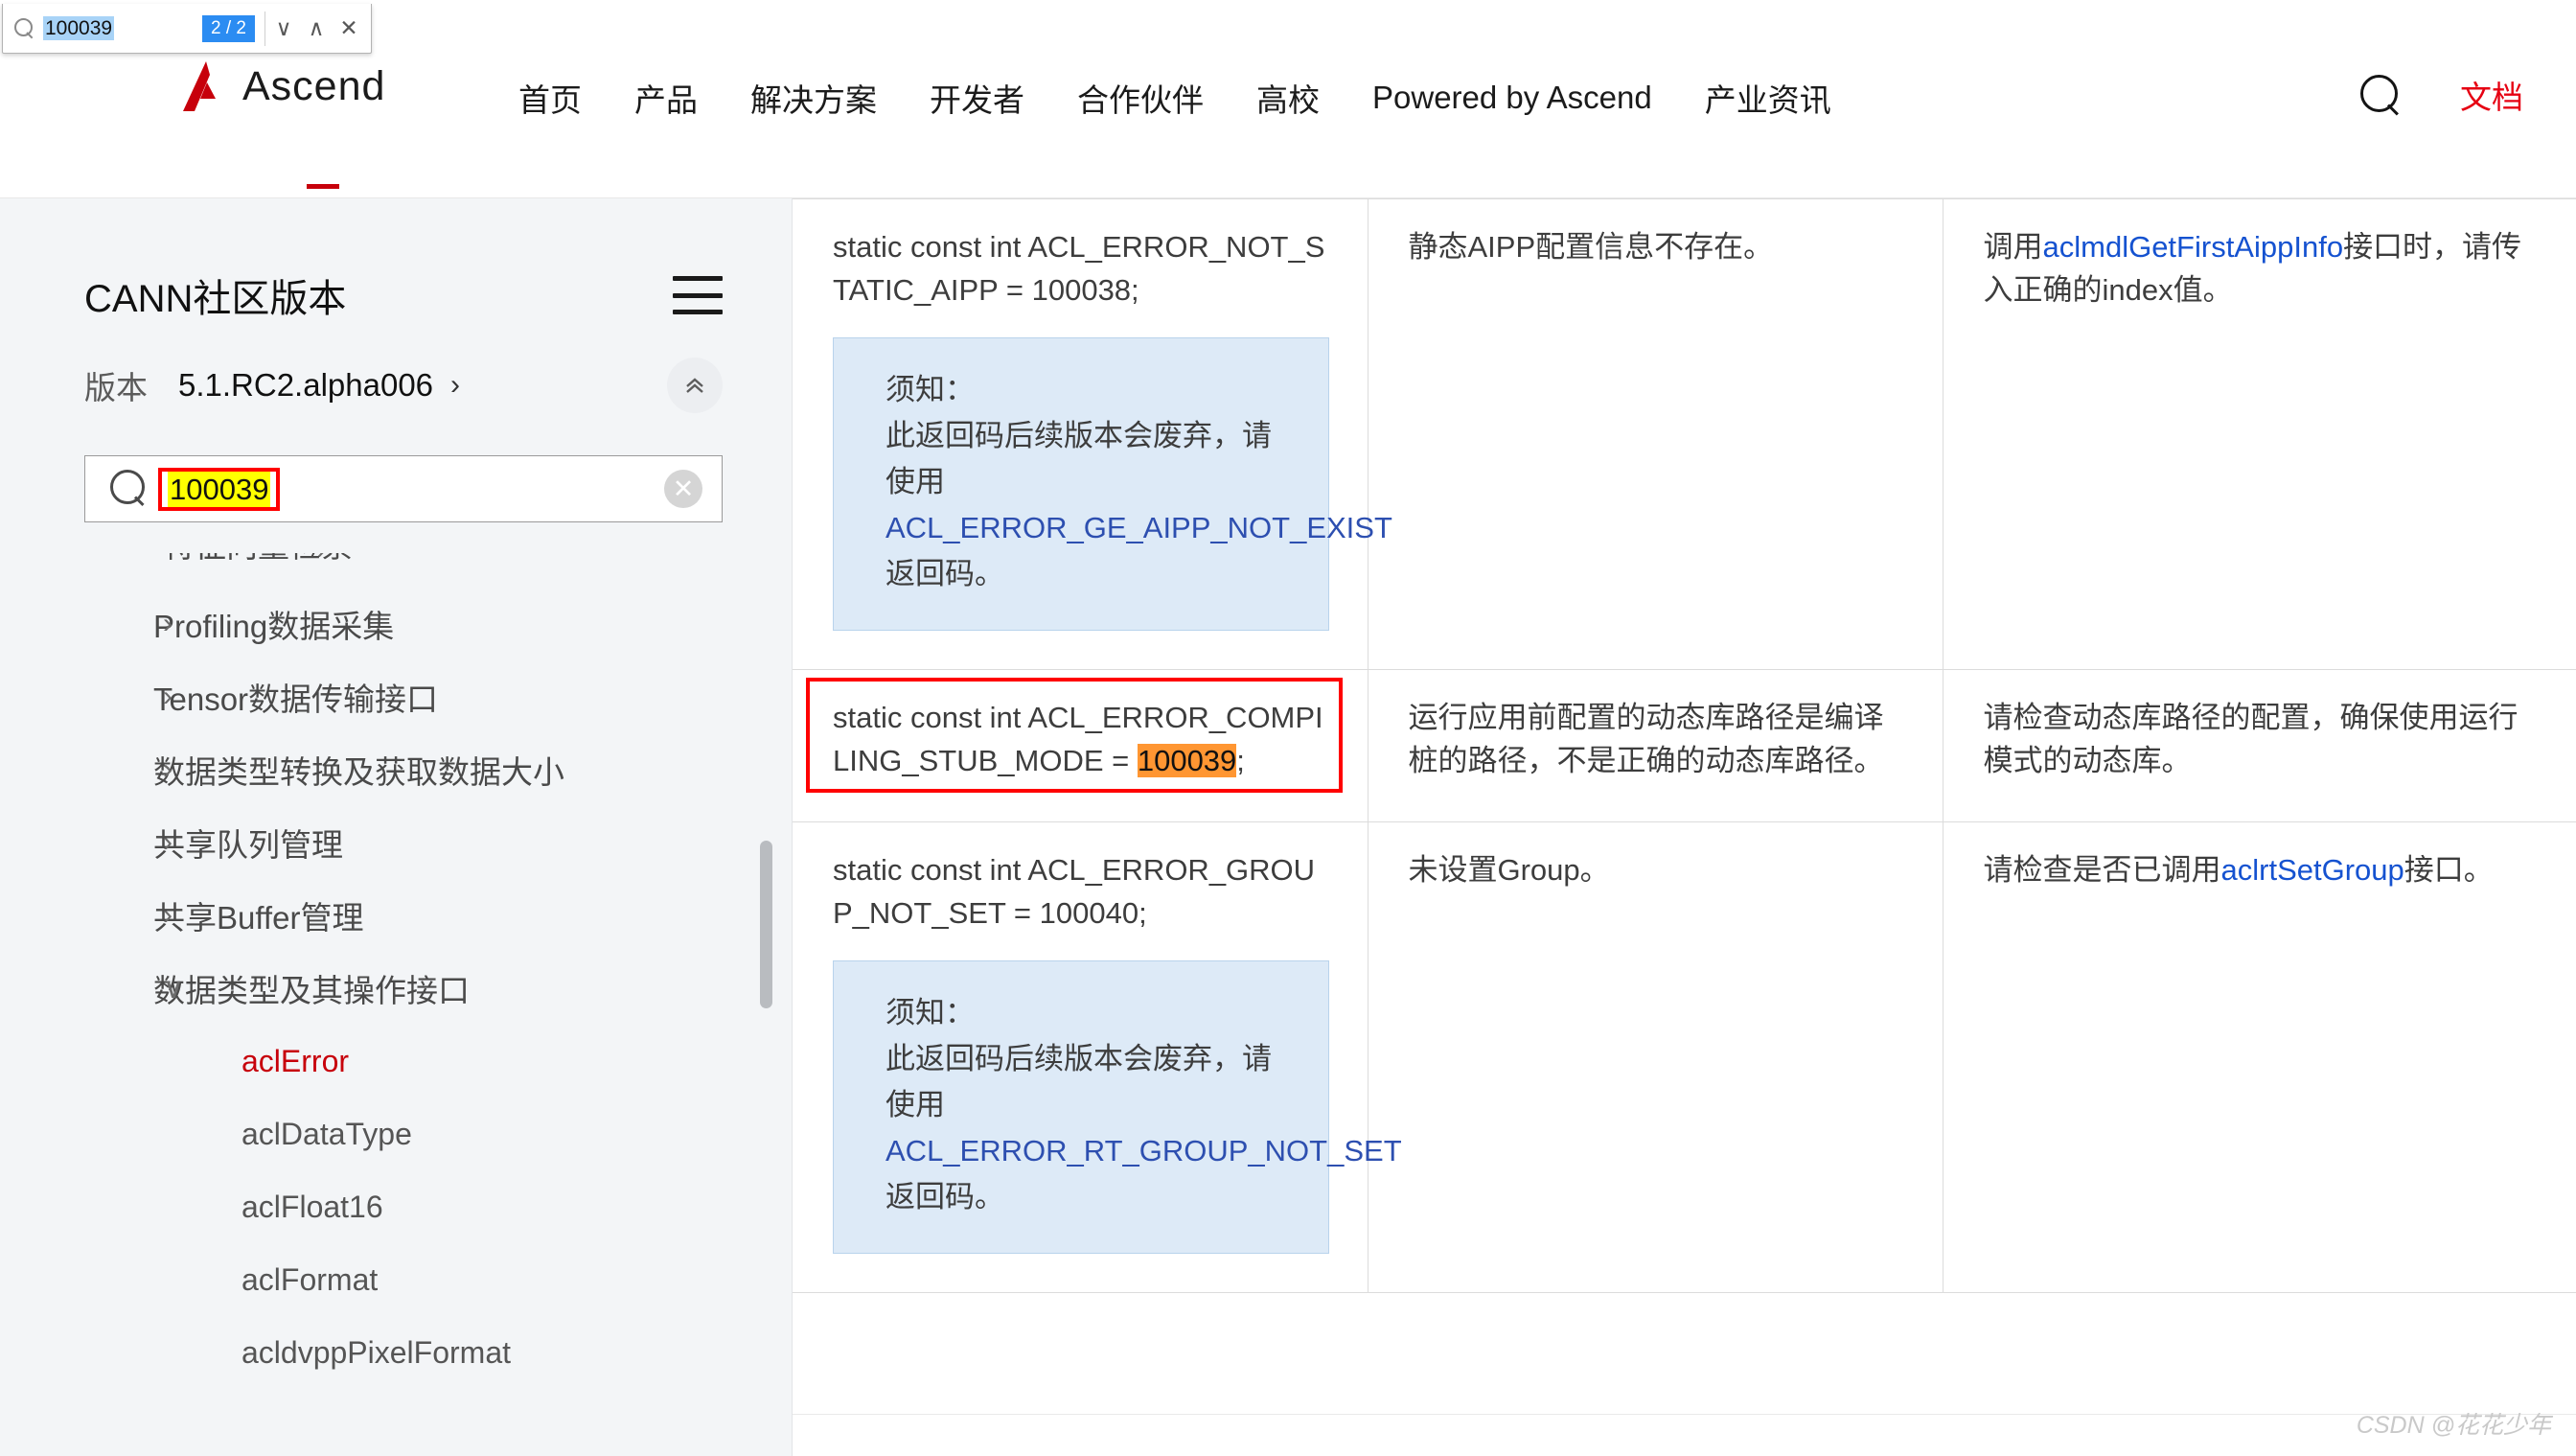  What do you see at coordinates (396, 842) in the screenshot?
I see `sidebar-item-shared-queue: › 共享队列管理` at bounding box center [396, 842].